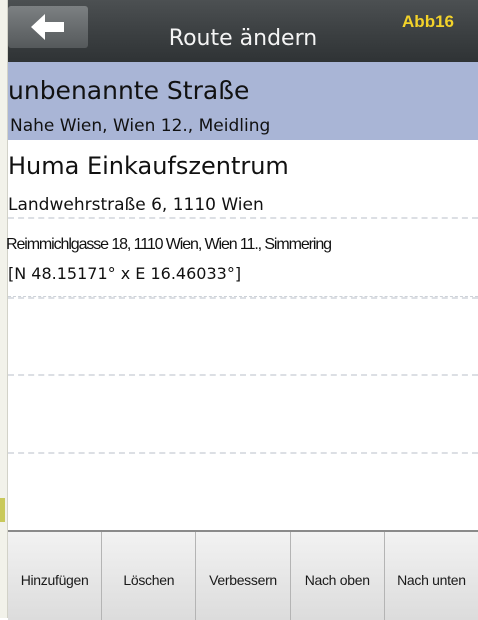 The height and width of the screenshot is (620, 478). Describe the element at coordinates (148, 166) in the screenshot. I see `stop-name: Huma Einkaufszentrum` at that location.